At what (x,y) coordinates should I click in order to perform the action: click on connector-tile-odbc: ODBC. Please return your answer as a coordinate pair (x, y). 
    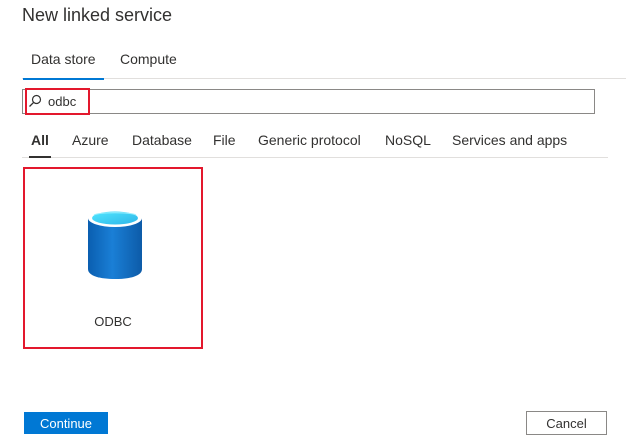
    Looking at the image, I should click on (113, 258).